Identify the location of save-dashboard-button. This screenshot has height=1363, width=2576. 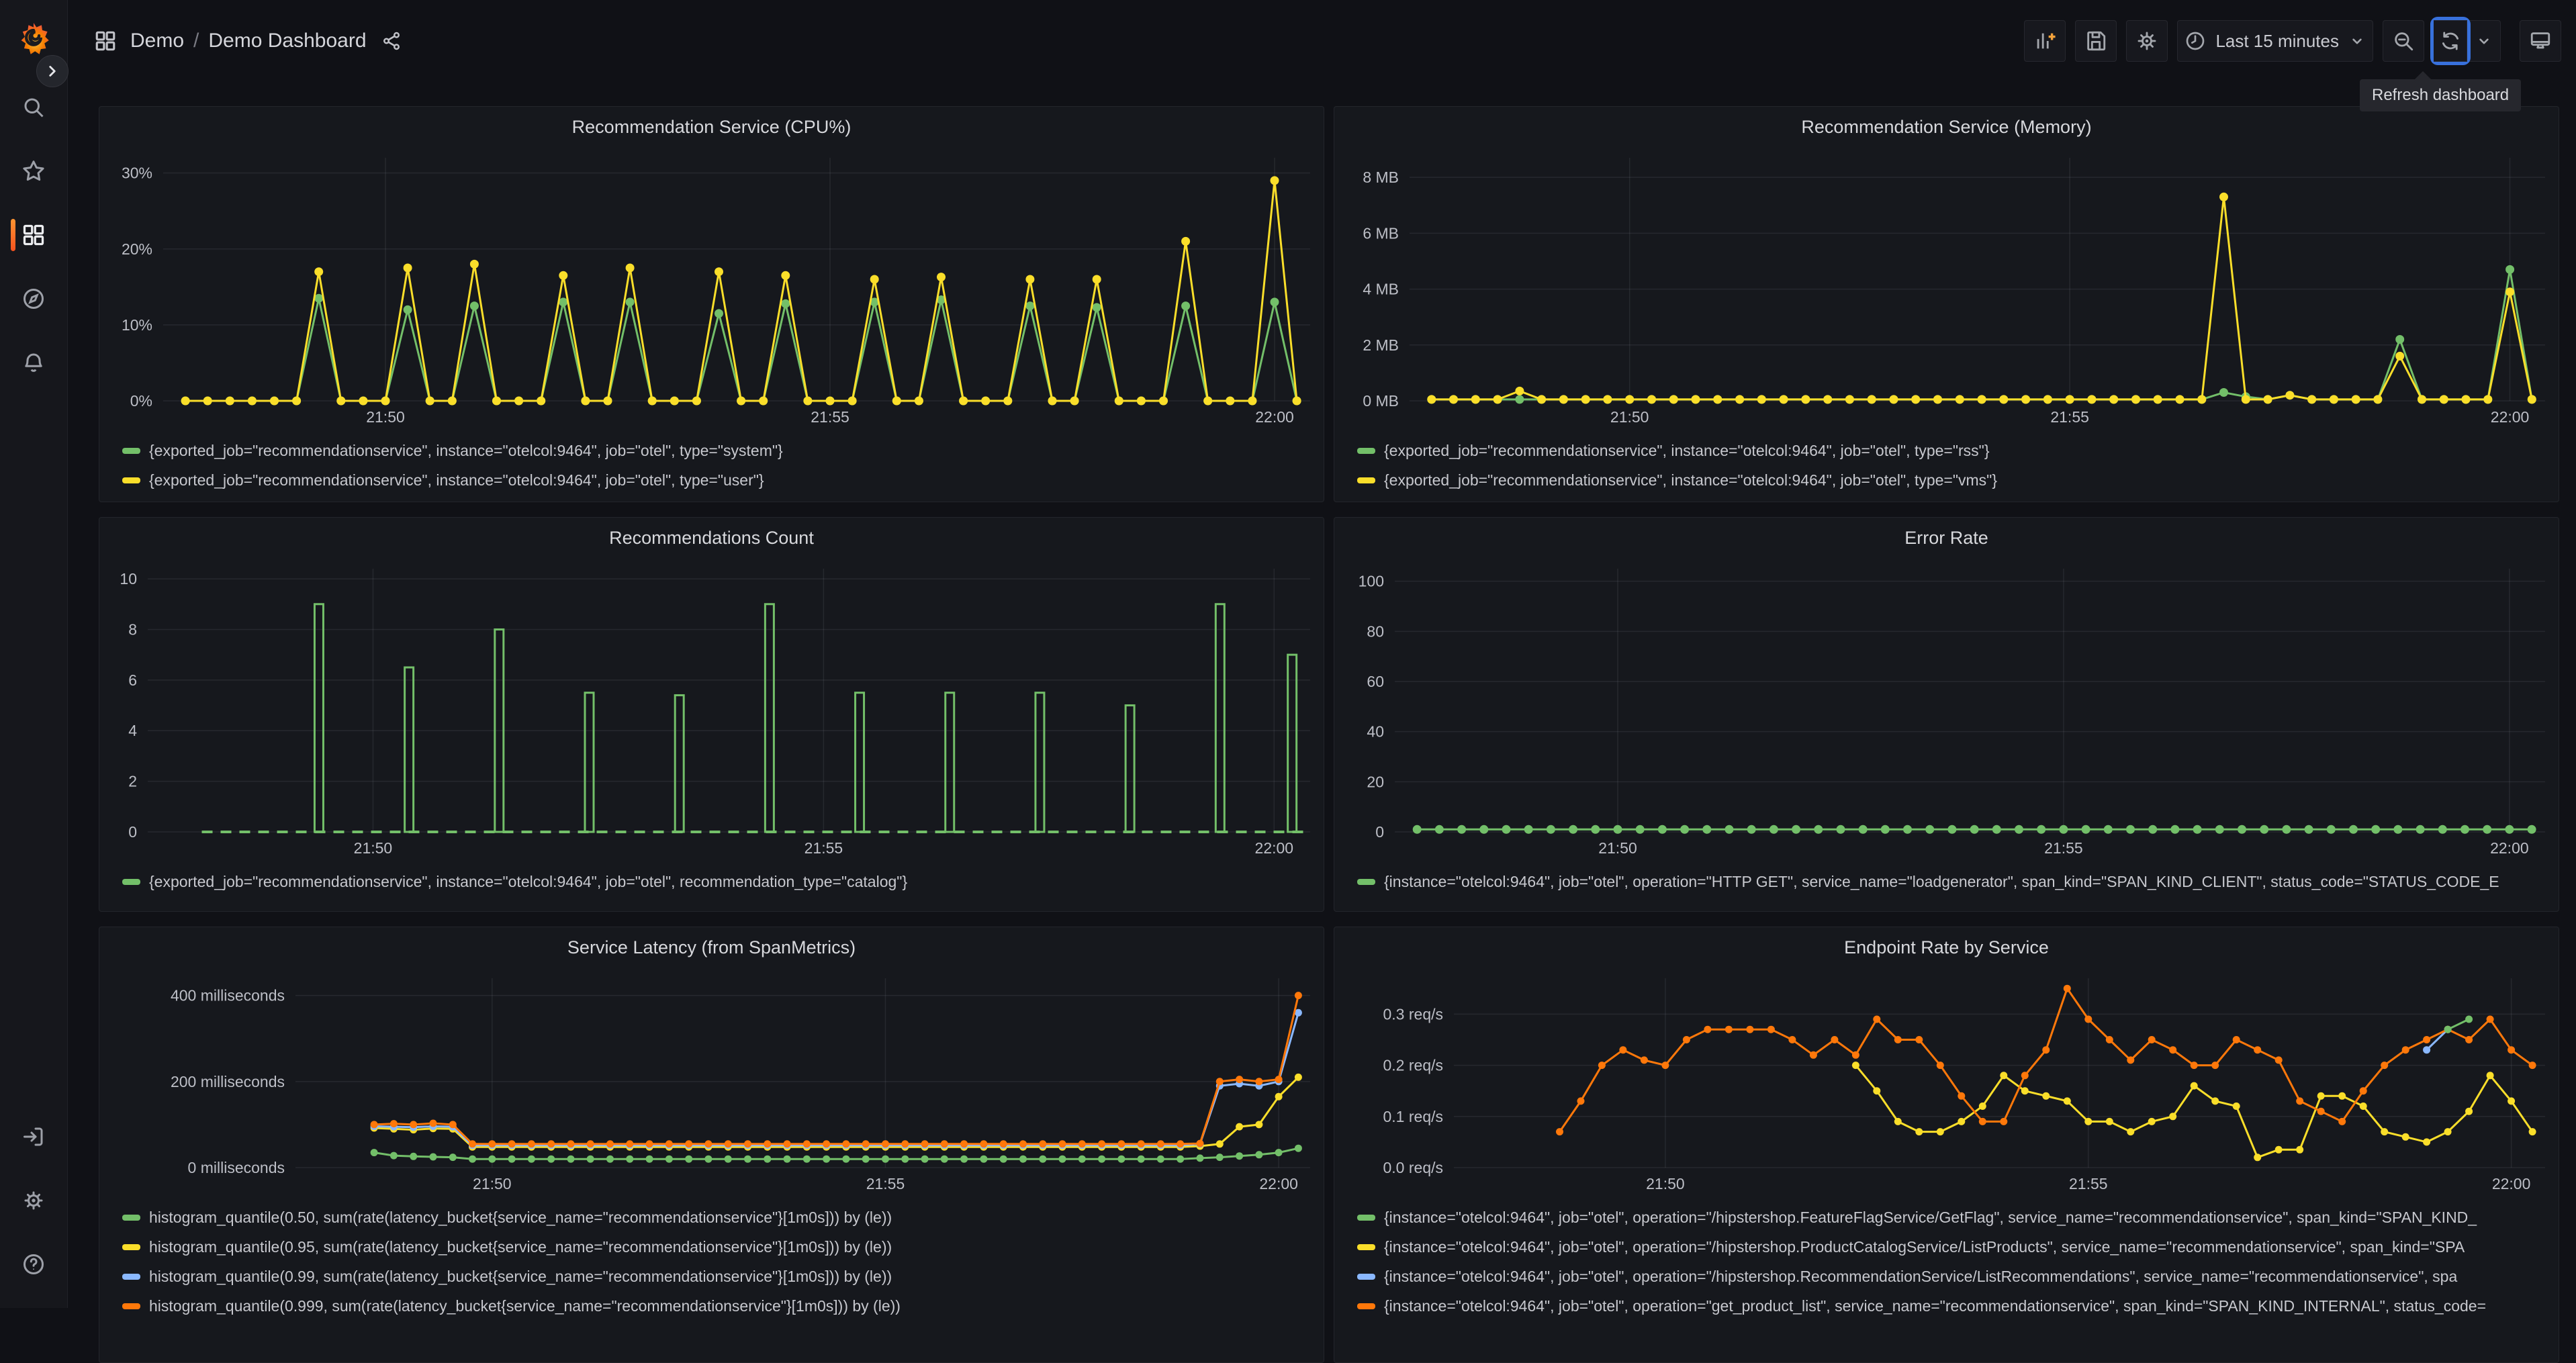
(2096, 41).